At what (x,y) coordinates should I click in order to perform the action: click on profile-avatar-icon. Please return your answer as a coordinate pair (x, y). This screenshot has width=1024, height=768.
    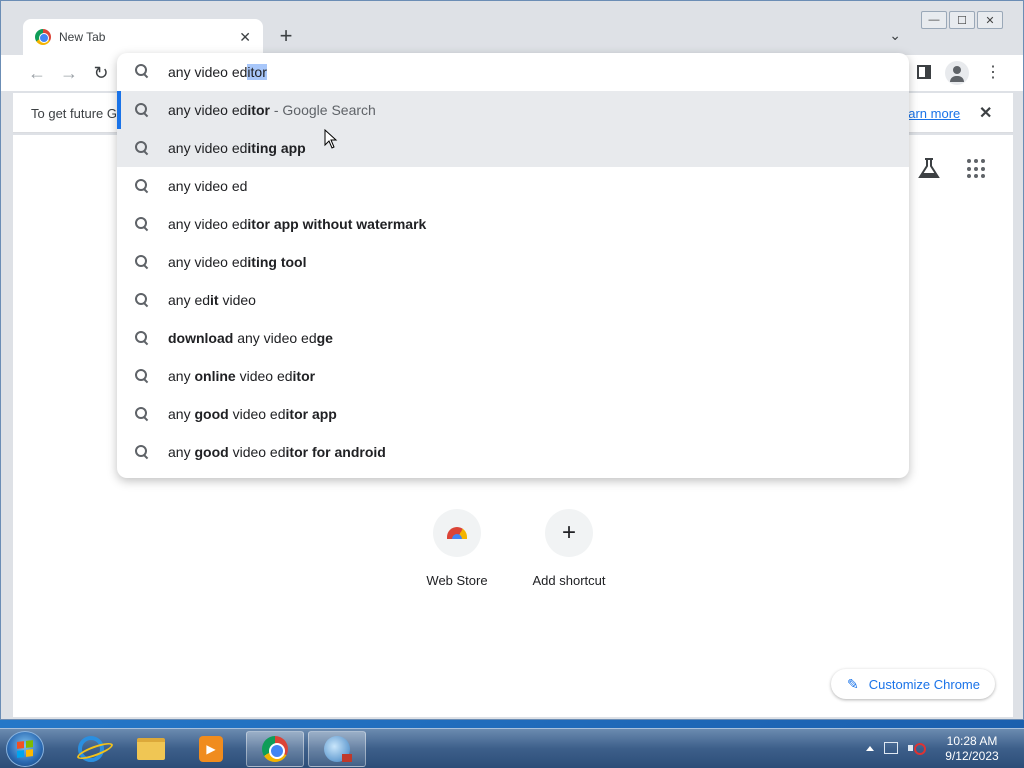
    Looking at the image, I should click on (957, 73).